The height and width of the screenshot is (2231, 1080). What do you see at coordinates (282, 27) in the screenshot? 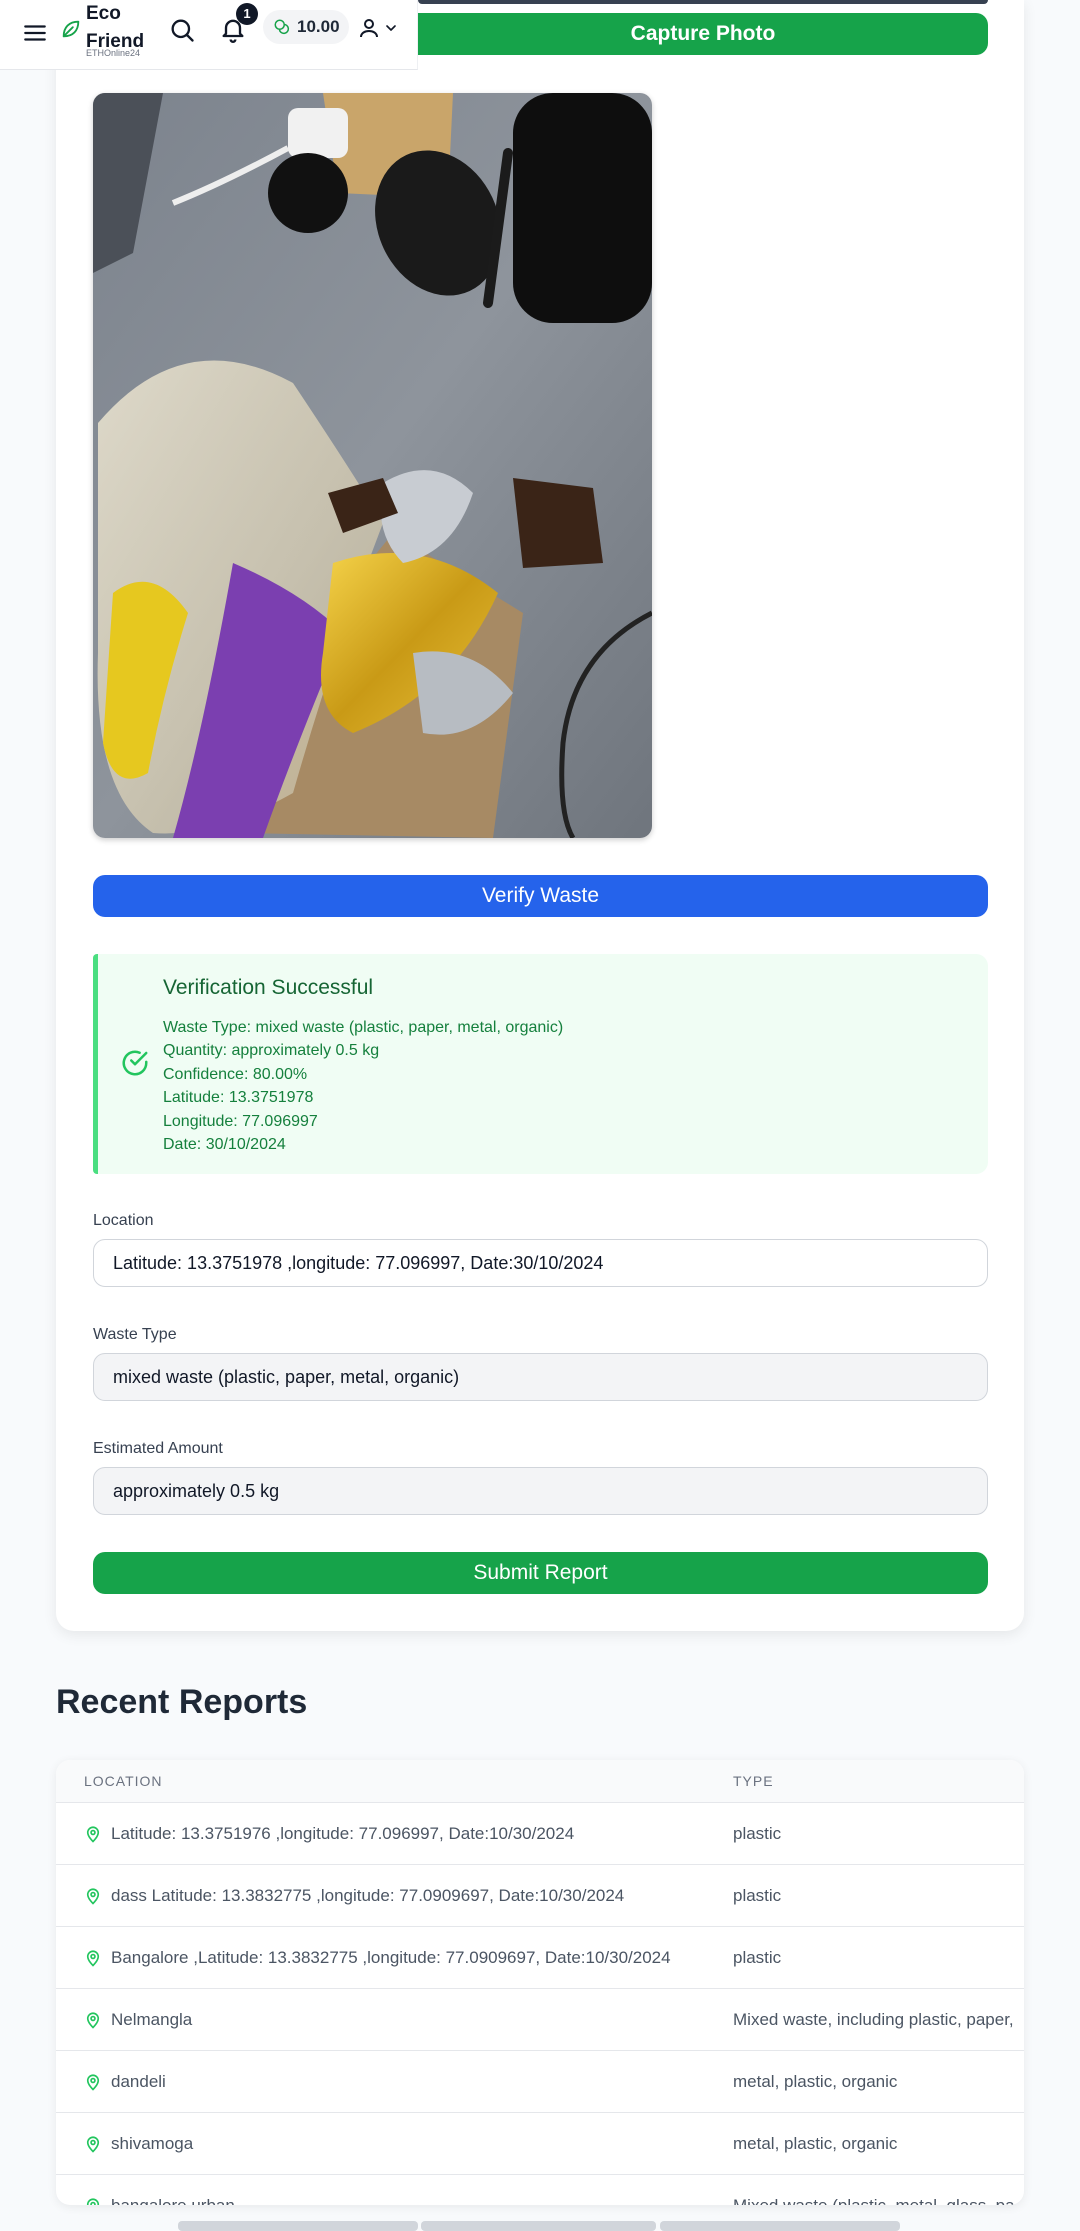
I see `coins-icon` at bounding box center [282, 27].